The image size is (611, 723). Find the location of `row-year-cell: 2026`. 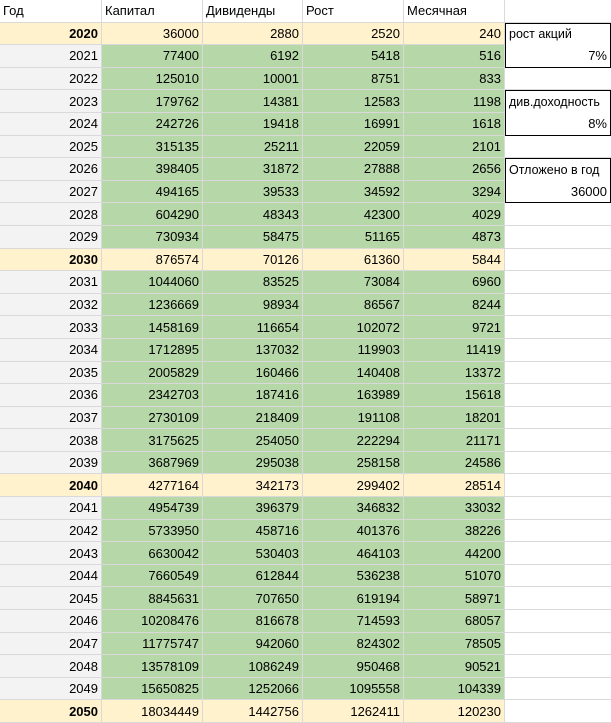

row-year-cell: 2026 is located at coordinates (51, 169).